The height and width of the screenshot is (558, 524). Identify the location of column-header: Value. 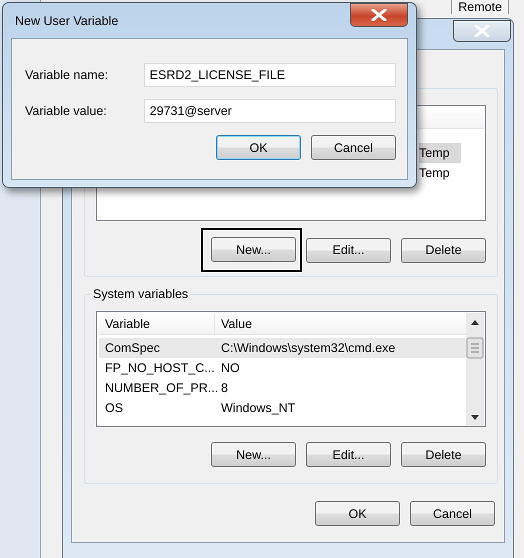
(233, 324).